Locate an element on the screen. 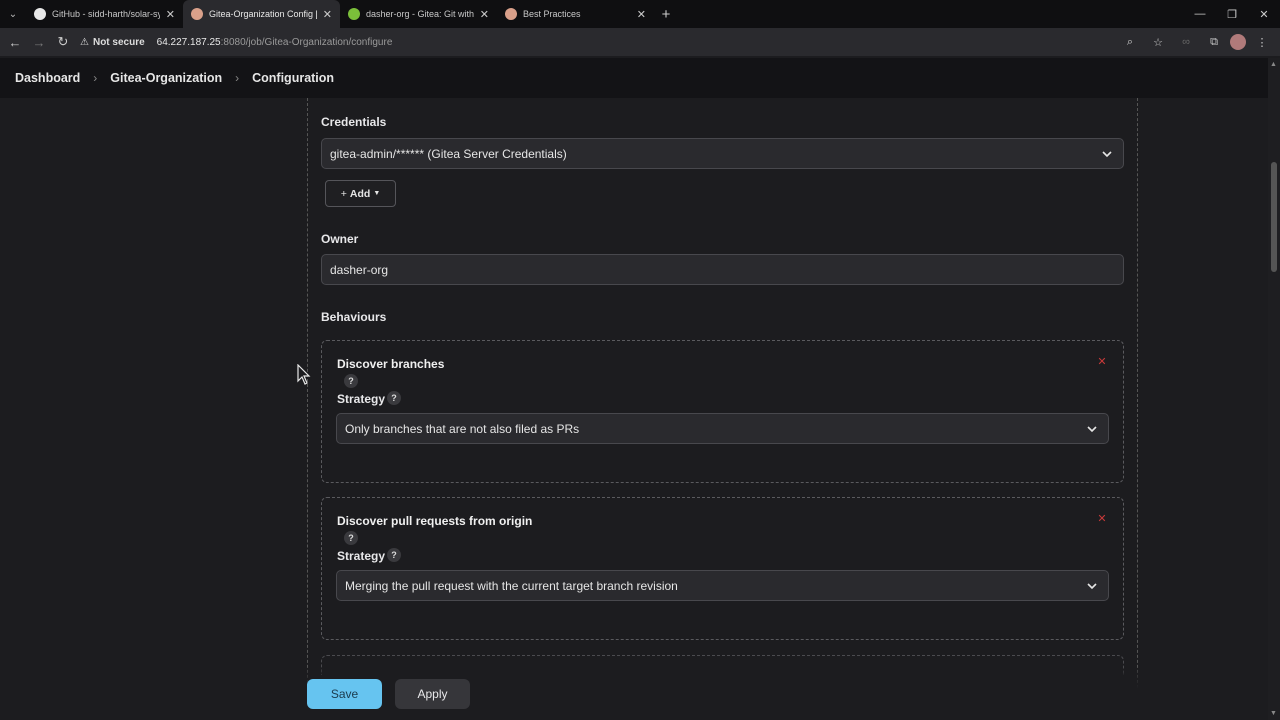 The image size is (1280, 720). breadcrumb-configuration: Configuration is located at coordinates (293, 78).